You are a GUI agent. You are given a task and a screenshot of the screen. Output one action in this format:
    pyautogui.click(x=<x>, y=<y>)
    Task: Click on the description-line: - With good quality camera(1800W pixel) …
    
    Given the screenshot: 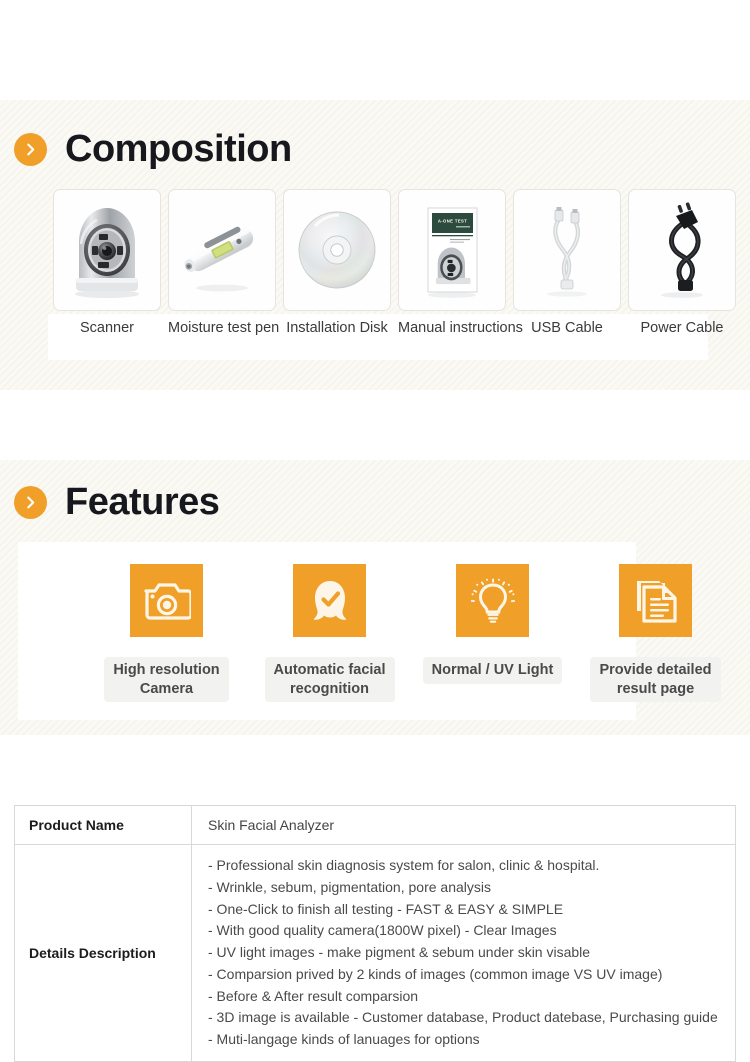 What is the action you would take?
    pyautogui.click(x=382, y=930)
    